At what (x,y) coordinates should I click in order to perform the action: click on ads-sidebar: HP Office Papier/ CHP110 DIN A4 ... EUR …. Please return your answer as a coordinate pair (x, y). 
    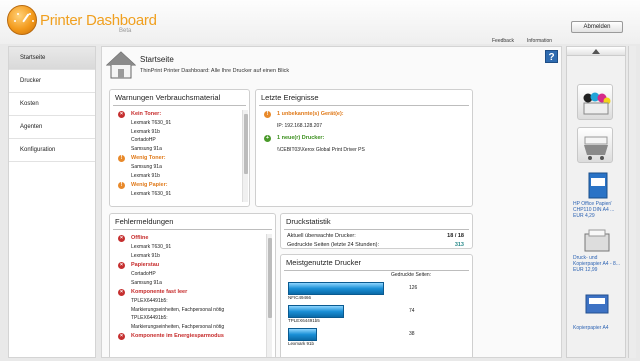
    Looking at the image, I should click on (596, 202).